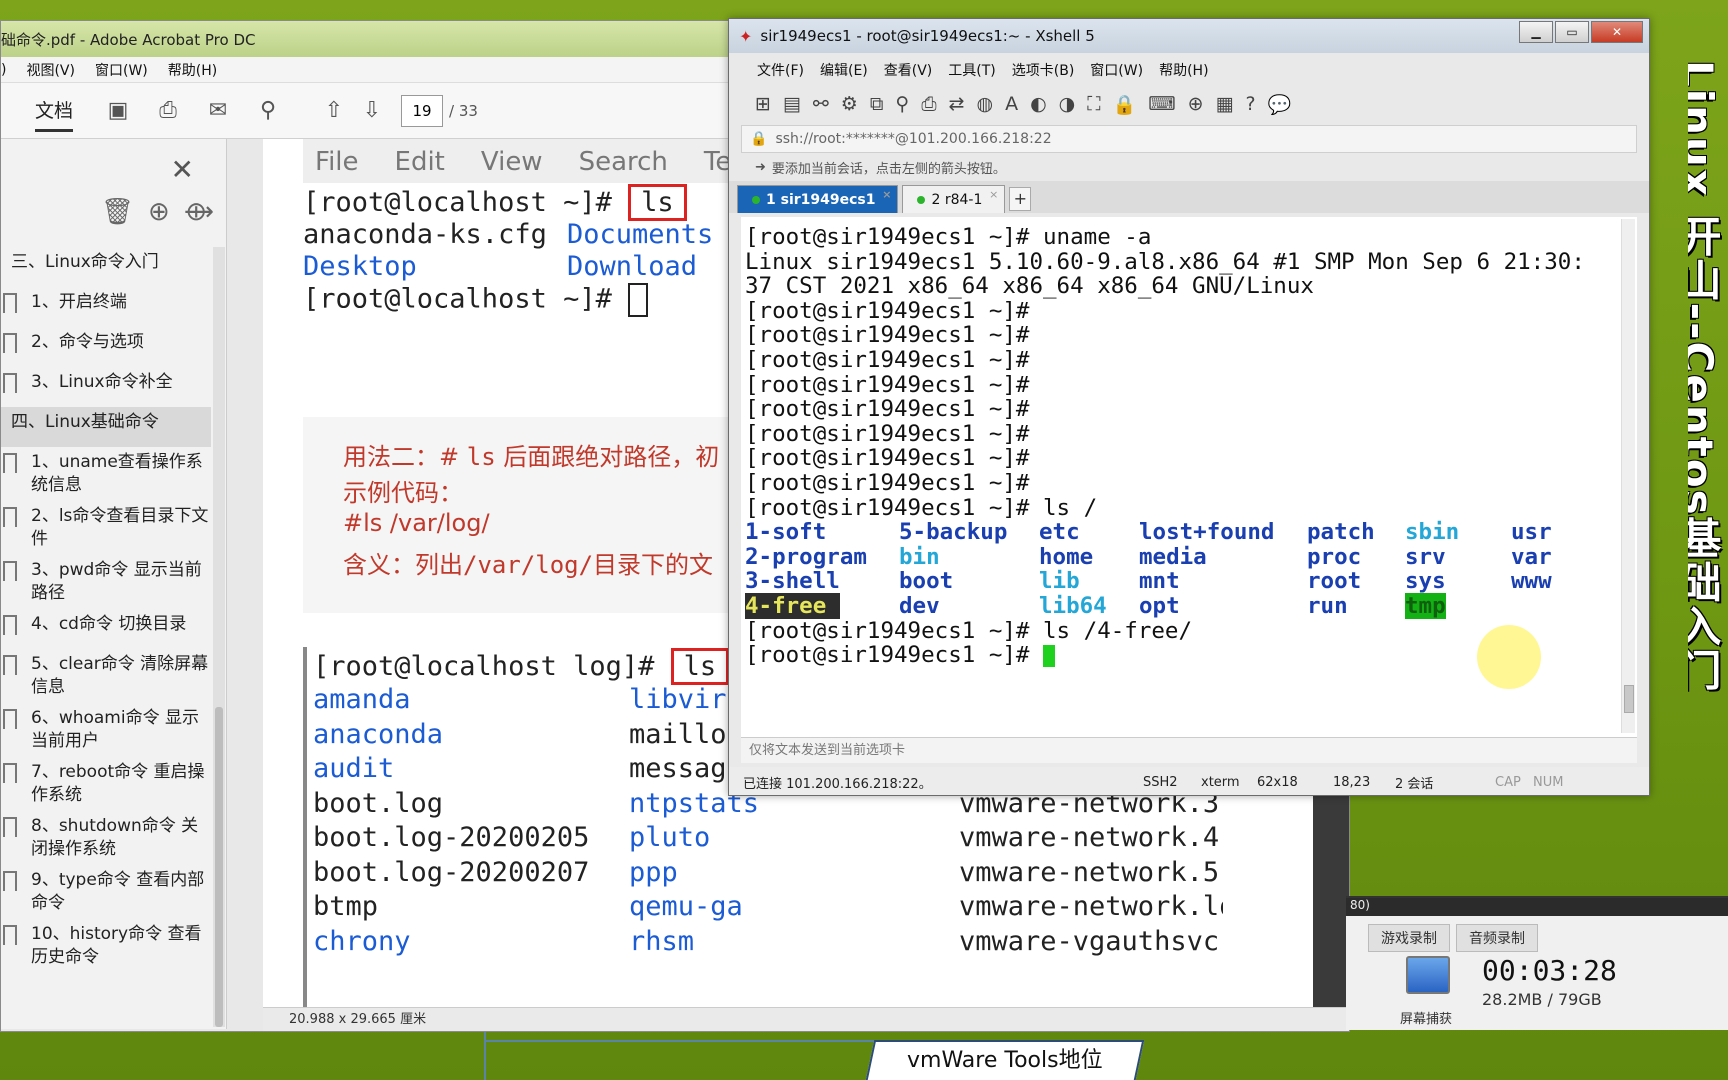 The height and width of the screenshot is (1080, 1728). I want to click on bookmark-item: 7、reboot命令 重启操作系统, so click(106, 784).